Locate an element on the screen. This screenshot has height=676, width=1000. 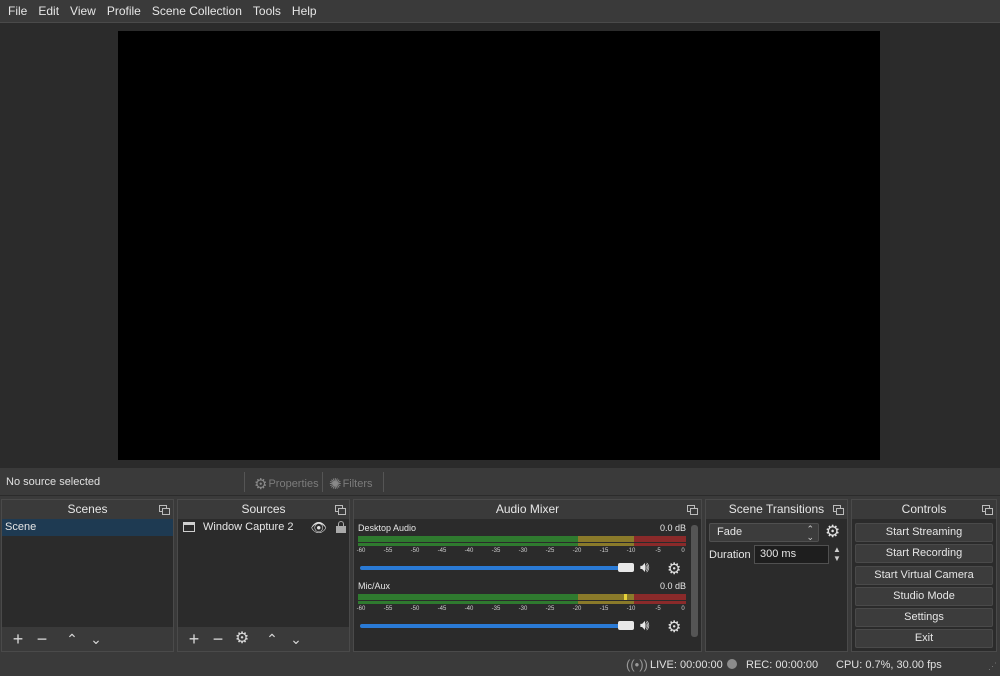
move-scene-down-button: ⌄ is located at coordinates (96, 639).